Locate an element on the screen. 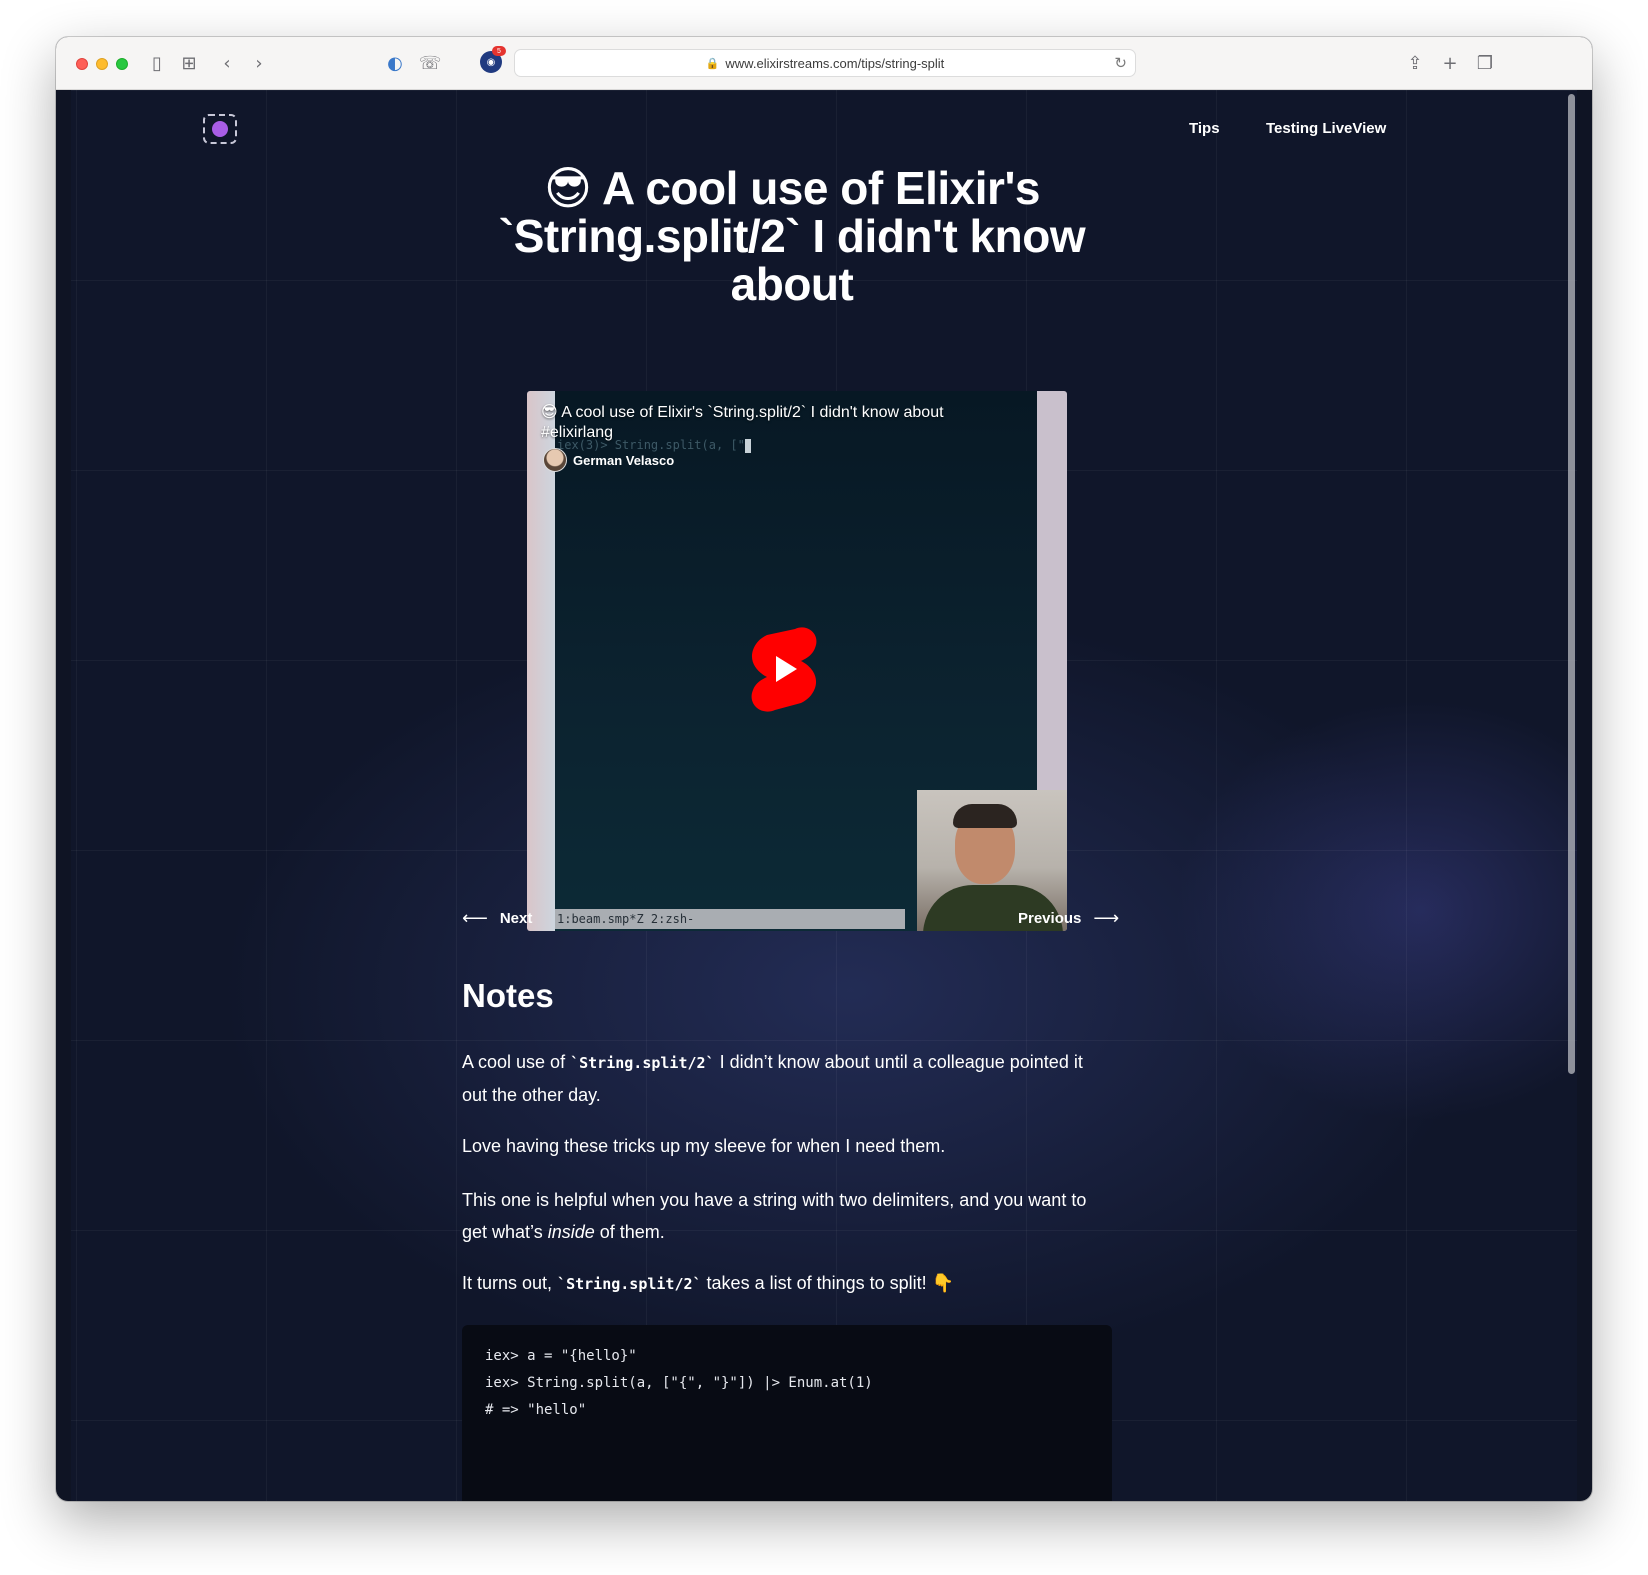 The height and width of the screenshot is (1575, 1648). reload-icon: ↻ is located at coordinates (1120, 63).